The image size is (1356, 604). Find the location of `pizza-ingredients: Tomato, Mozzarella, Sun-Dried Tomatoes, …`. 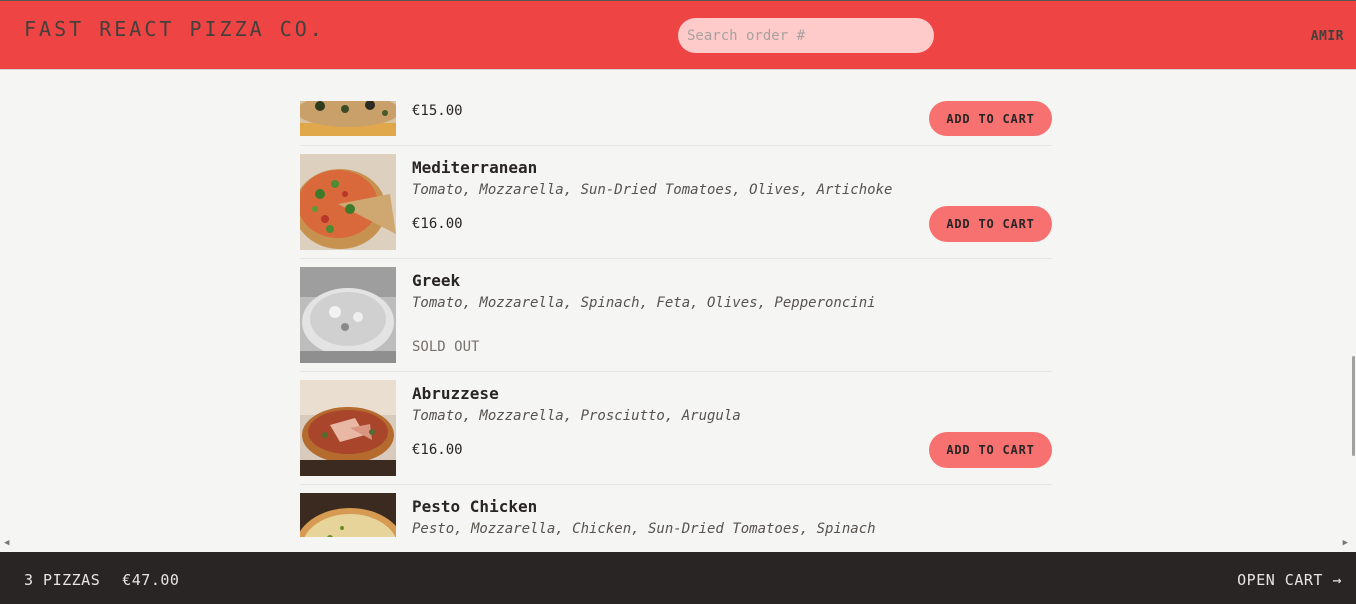

pizza-ingredients: Tomato, Mozzarella, Sun-Dried Tomatoes, … is located at coordinates (652, 190).